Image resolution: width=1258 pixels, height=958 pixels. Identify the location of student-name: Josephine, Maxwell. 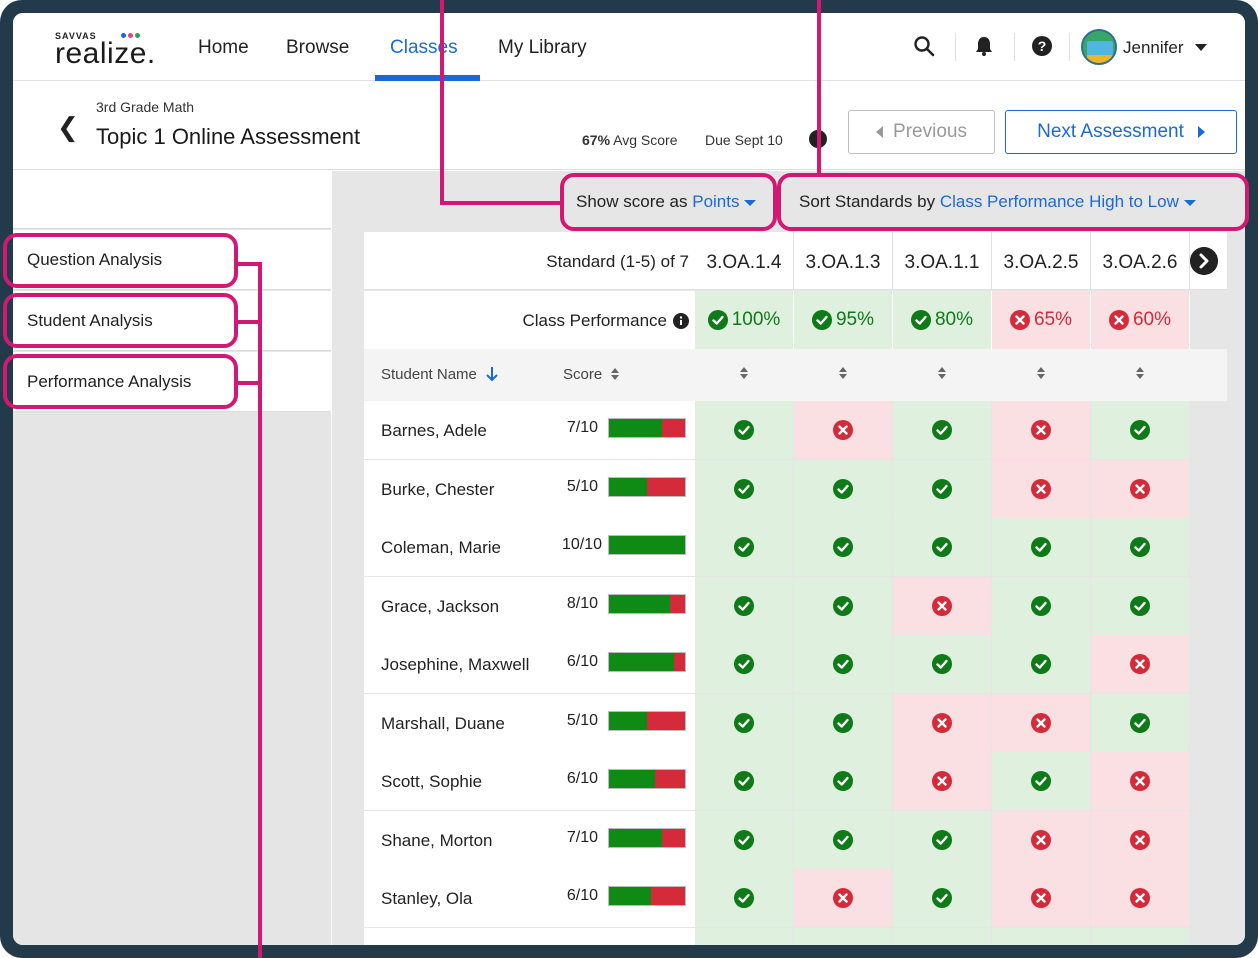
(455, 665).